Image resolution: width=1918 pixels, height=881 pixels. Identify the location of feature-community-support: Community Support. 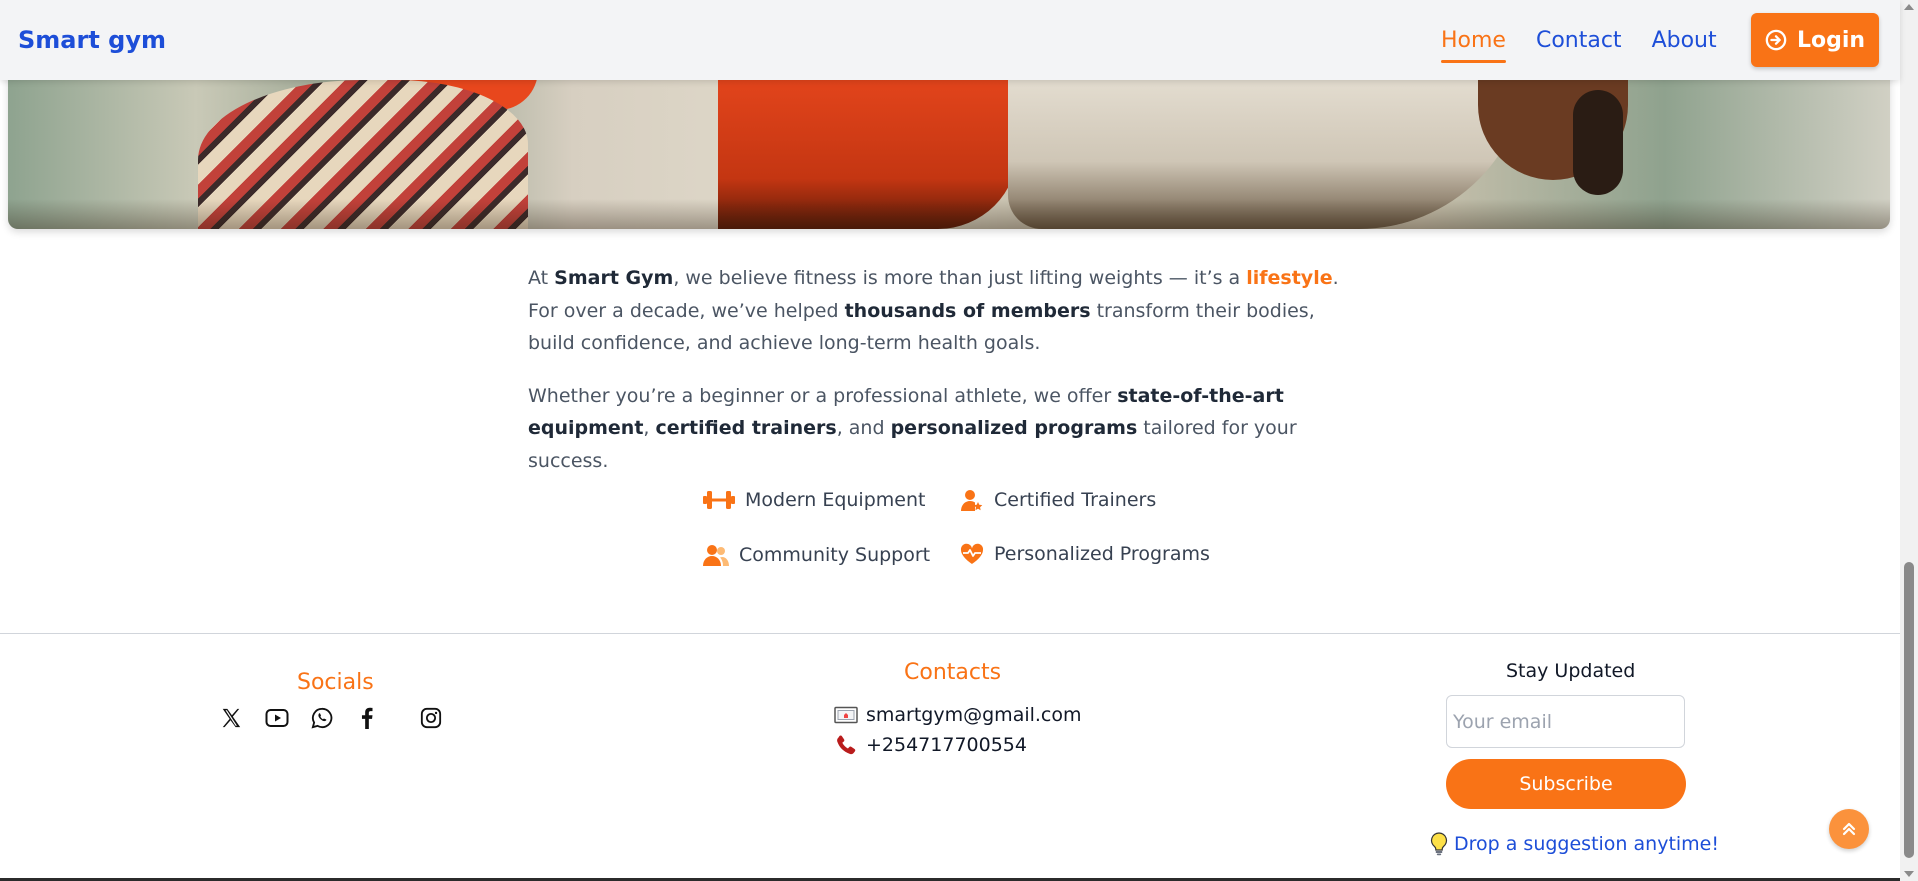
(816, 555).